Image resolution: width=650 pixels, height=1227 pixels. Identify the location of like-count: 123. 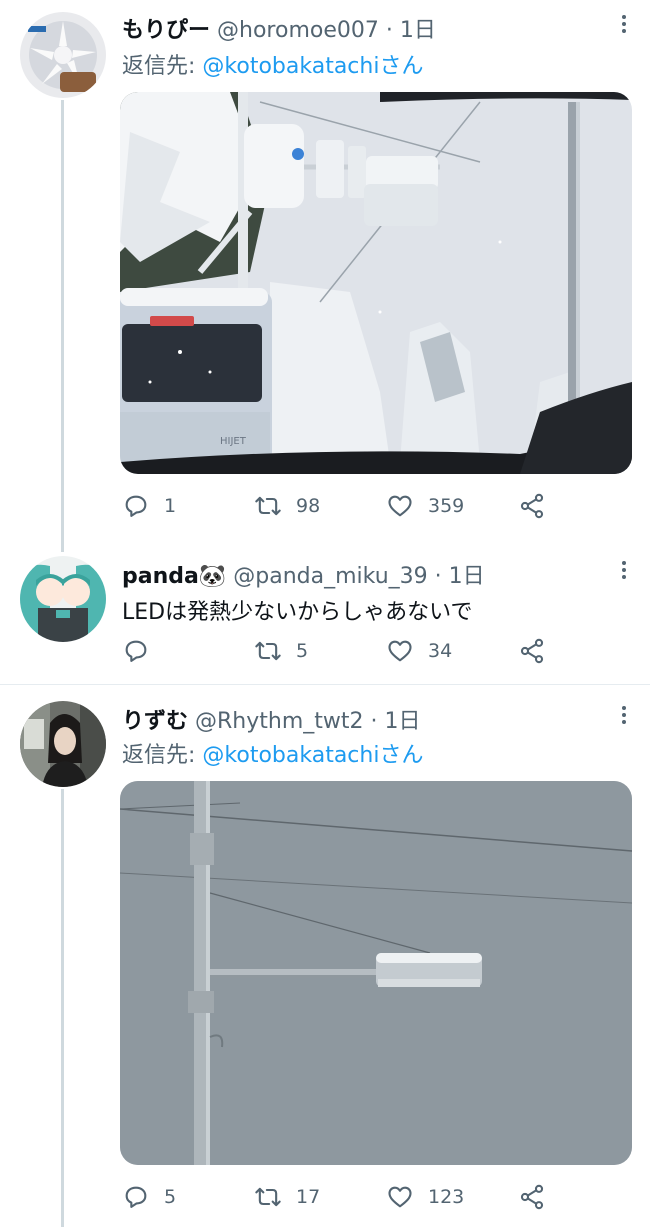
(446, 1197).